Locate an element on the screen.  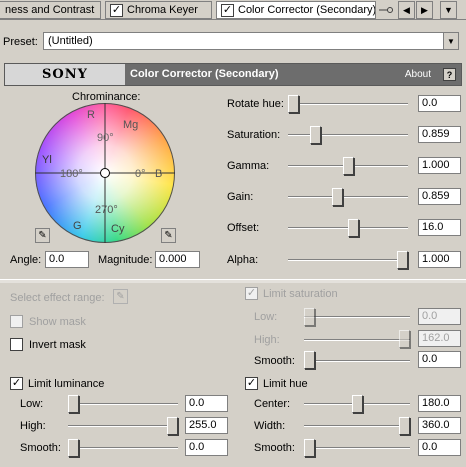
alpha-track is located at coordinates (348, 260).